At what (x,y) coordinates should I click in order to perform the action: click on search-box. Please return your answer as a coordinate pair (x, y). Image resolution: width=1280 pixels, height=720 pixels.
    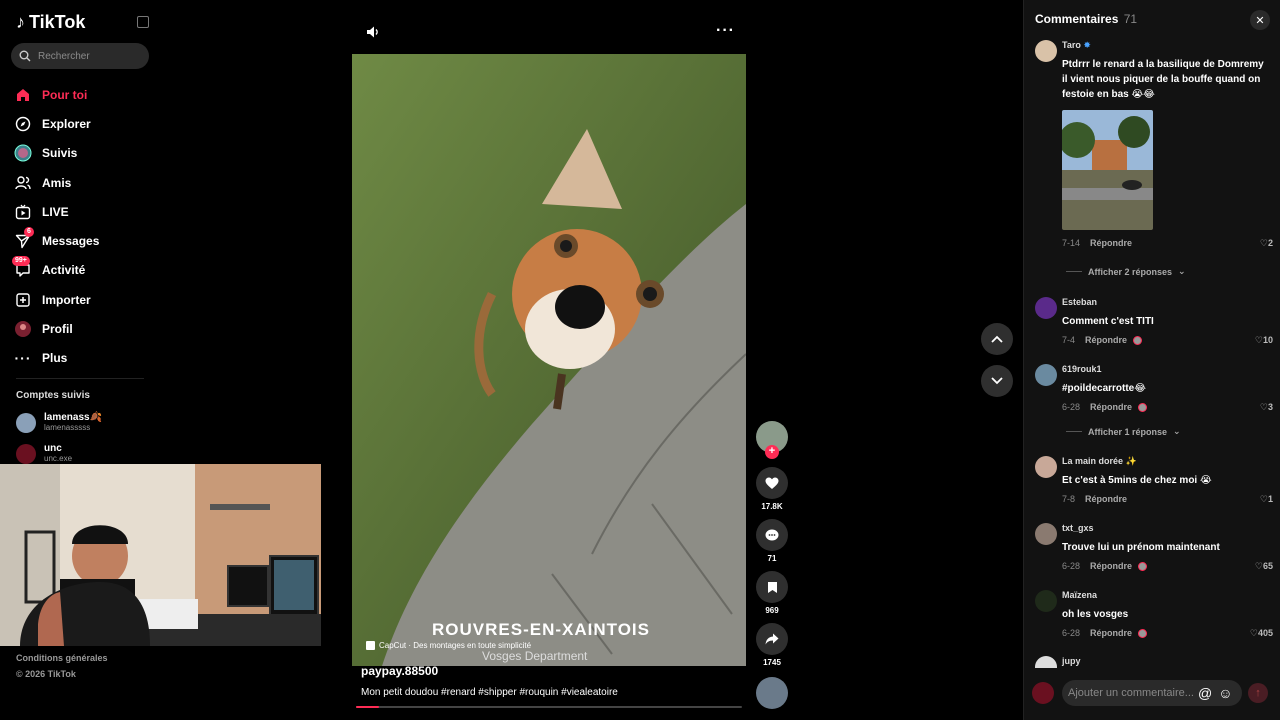
    Looking at the image, I should click on (80, 56).